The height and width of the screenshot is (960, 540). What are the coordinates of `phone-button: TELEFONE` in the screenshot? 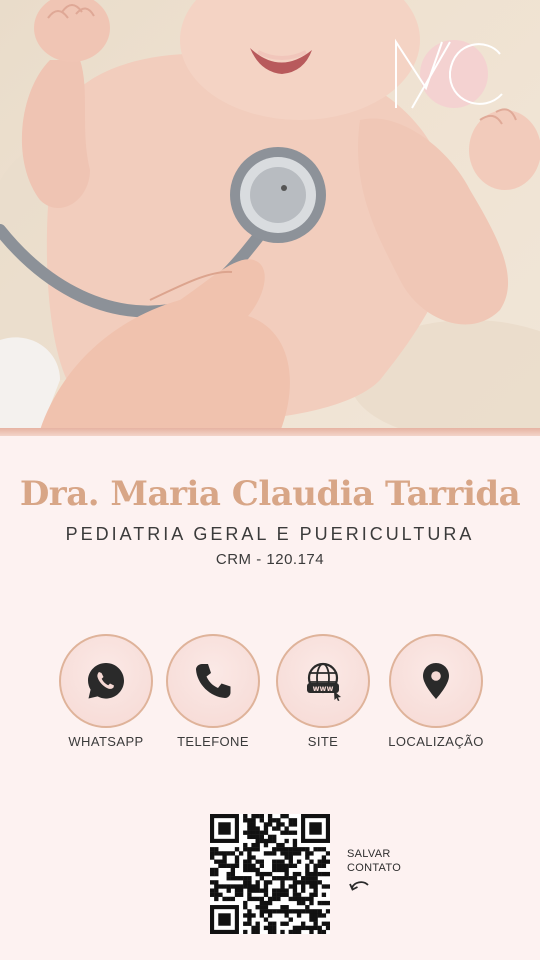 It's located at (213, 699).